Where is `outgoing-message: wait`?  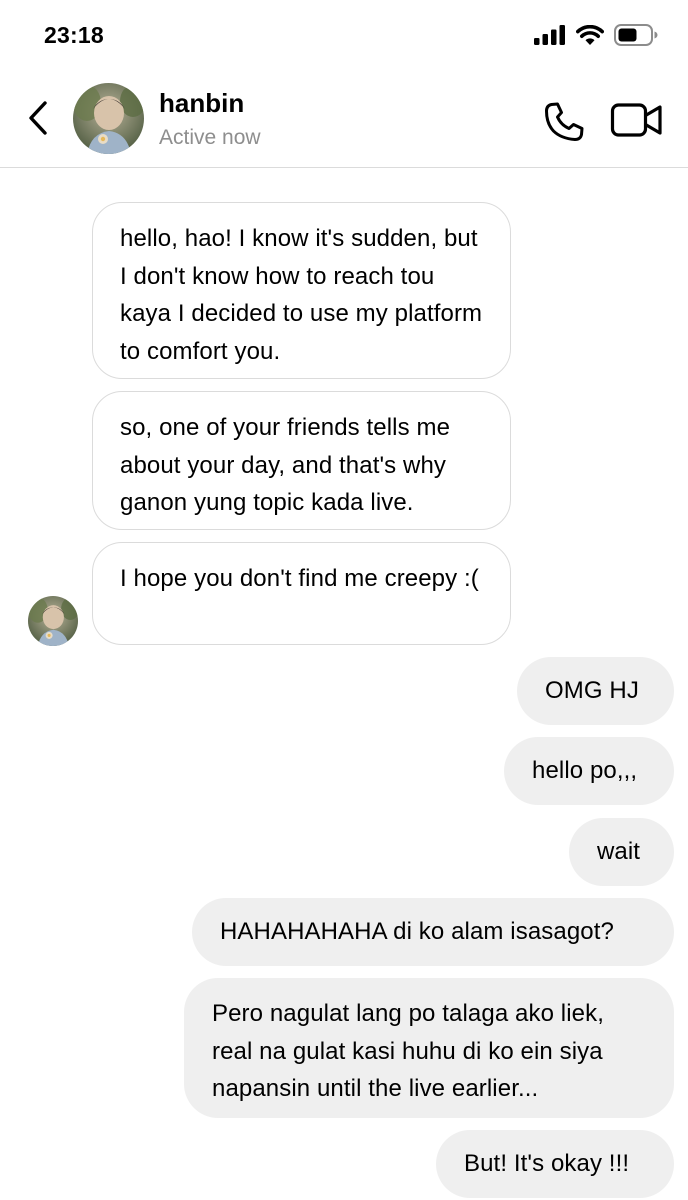 outgoing-message: wait is located at coordinates (621, 852).